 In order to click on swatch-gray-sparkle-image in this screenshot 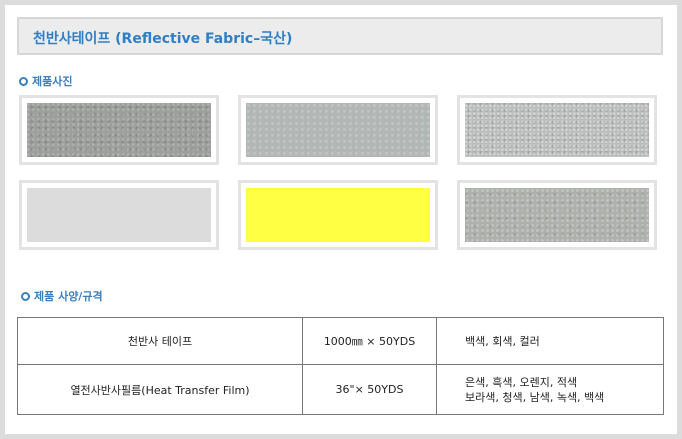, I will do `click(557, 130)`.